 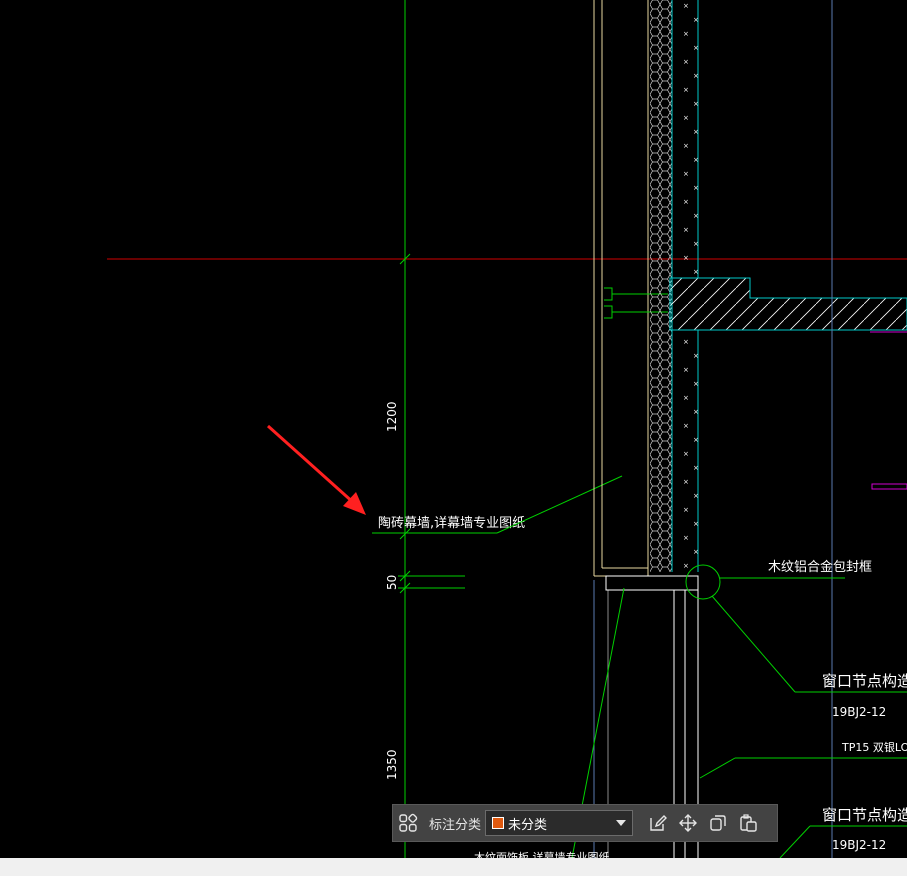 What do you see at coordinates (889, 486) in the screenshot?
I see `magenta-mark` at bounding box center [889, 486].